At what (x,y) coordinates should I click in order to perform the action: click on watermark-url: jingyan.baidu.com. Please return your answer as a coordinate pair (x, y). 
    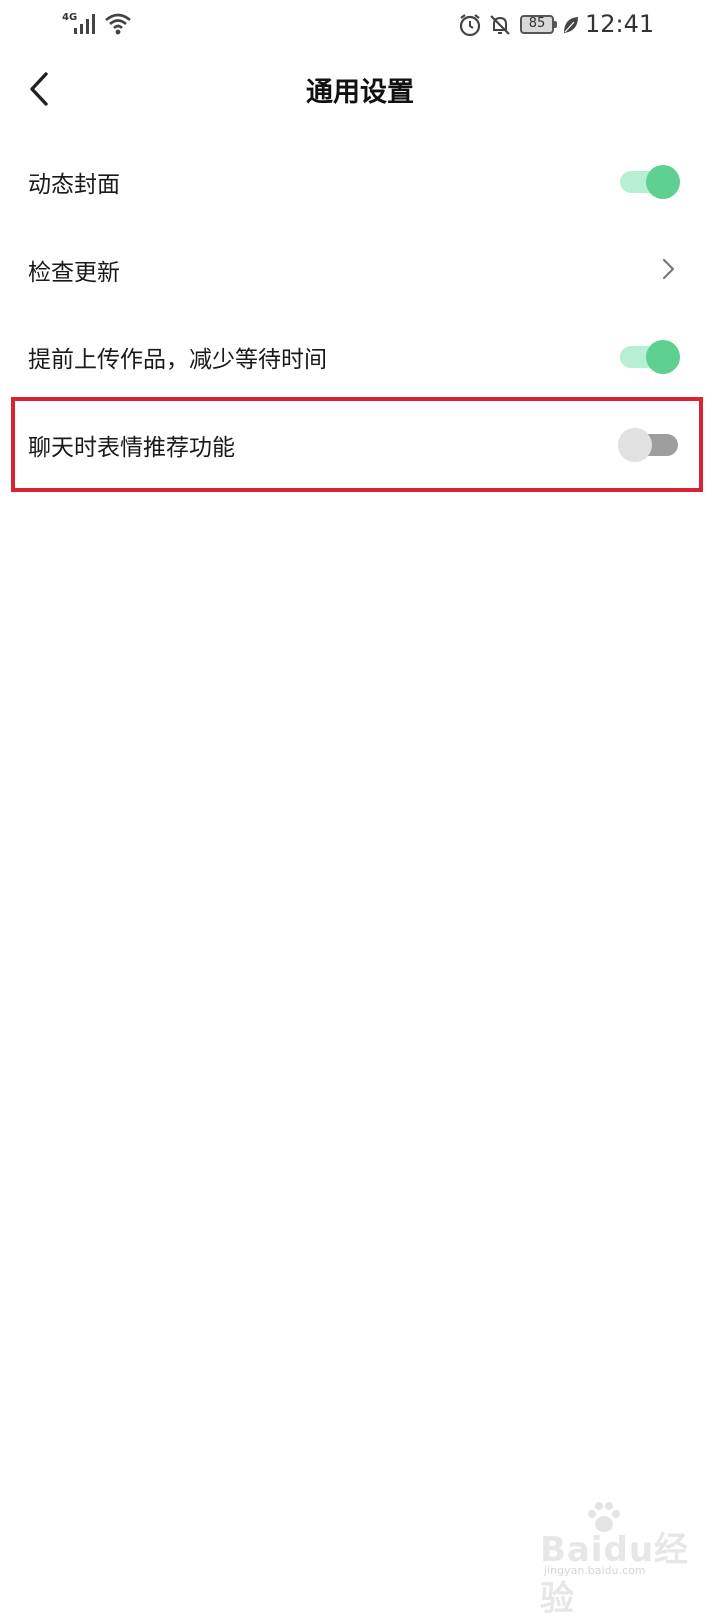
    Looking at the image, I should click on (595, 1570).